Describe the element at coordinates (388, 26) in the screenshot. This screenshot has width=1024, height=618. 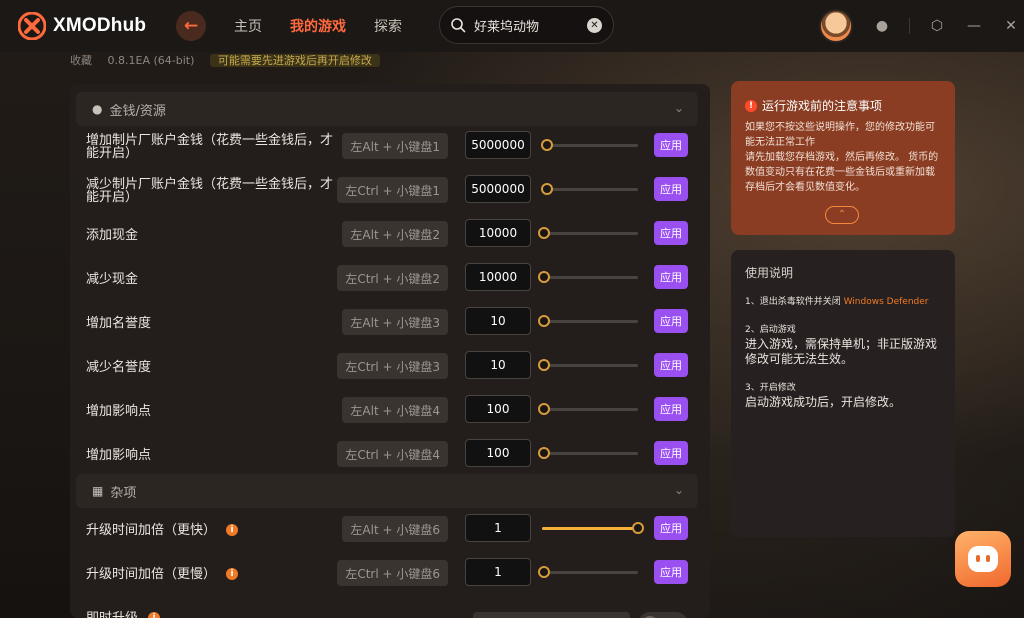
I see `nav-item-explore: 探索` at that location.